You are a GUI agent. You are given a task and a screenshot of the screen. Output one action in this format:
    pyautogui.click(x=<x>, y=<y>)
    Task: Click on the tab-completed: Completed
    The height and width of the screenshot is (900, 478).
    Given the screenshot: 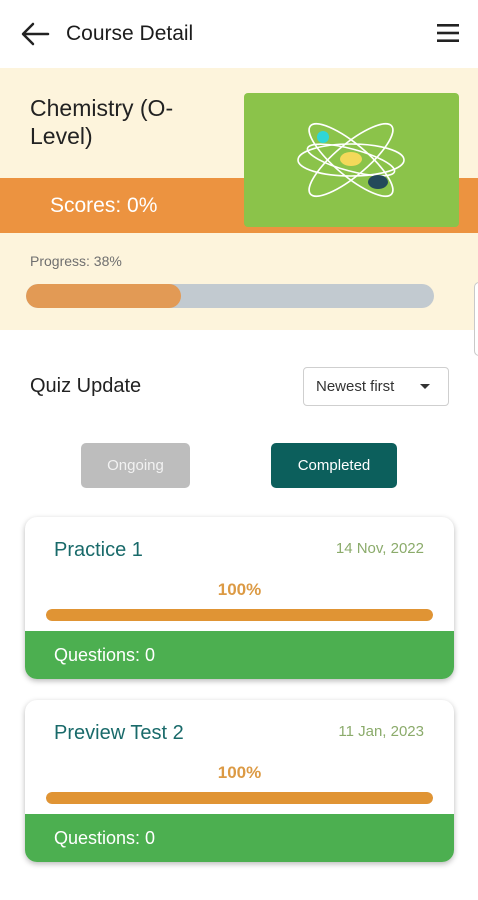 What is the action you would take?
    pyautogui.click(x=334, y=465)
    